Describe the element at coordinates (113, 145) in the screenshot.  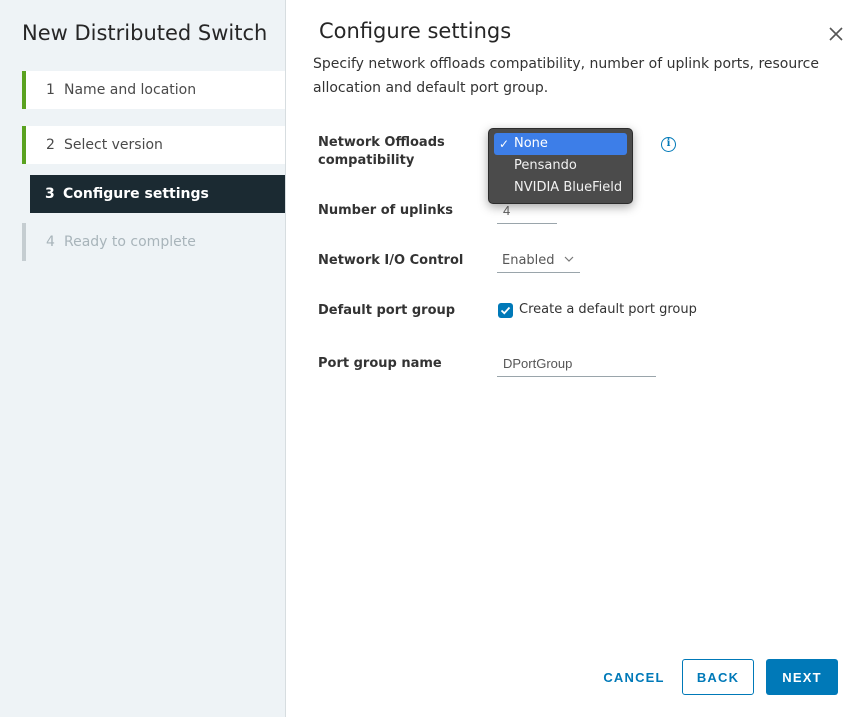
I see `step-label: Select version` at that location.